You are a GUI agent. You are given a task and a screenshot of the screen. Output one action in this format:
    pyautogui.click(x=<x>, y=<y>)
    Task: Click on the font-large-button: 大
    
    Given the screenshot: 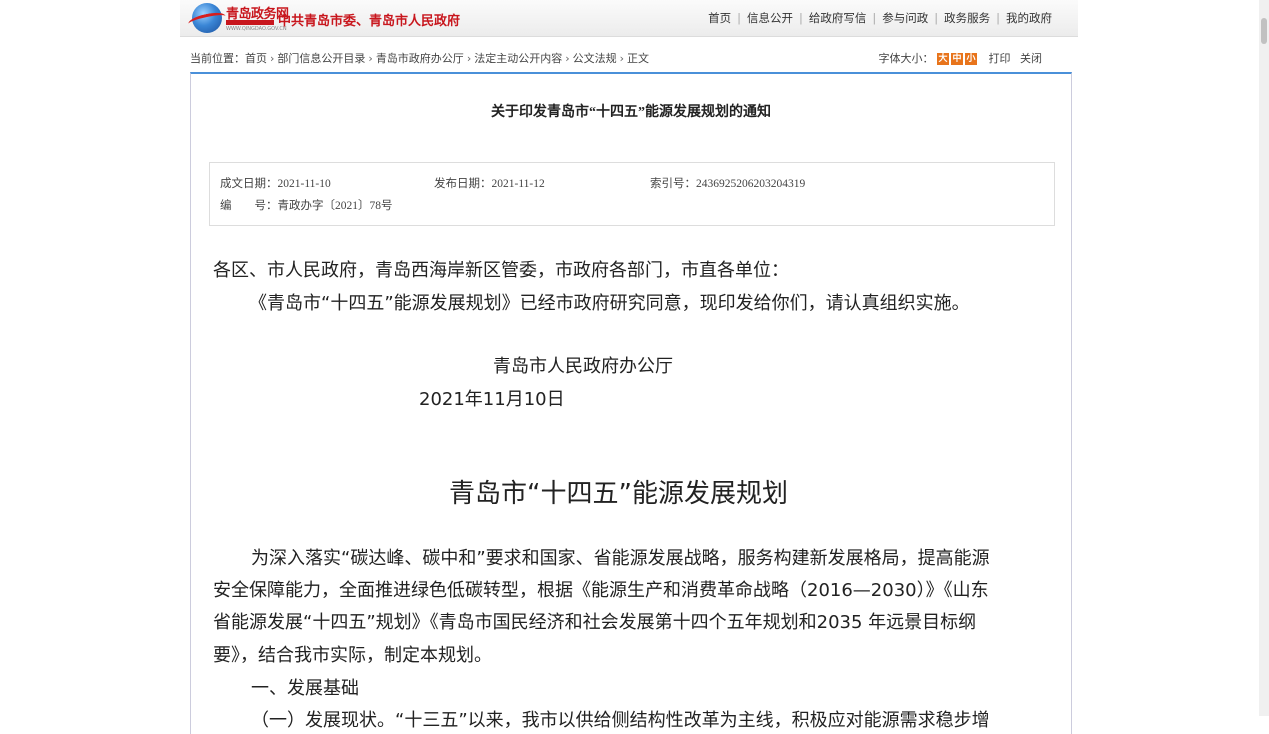 What is the action you would take?
    pyautogui.click(x=943, y=59)
    